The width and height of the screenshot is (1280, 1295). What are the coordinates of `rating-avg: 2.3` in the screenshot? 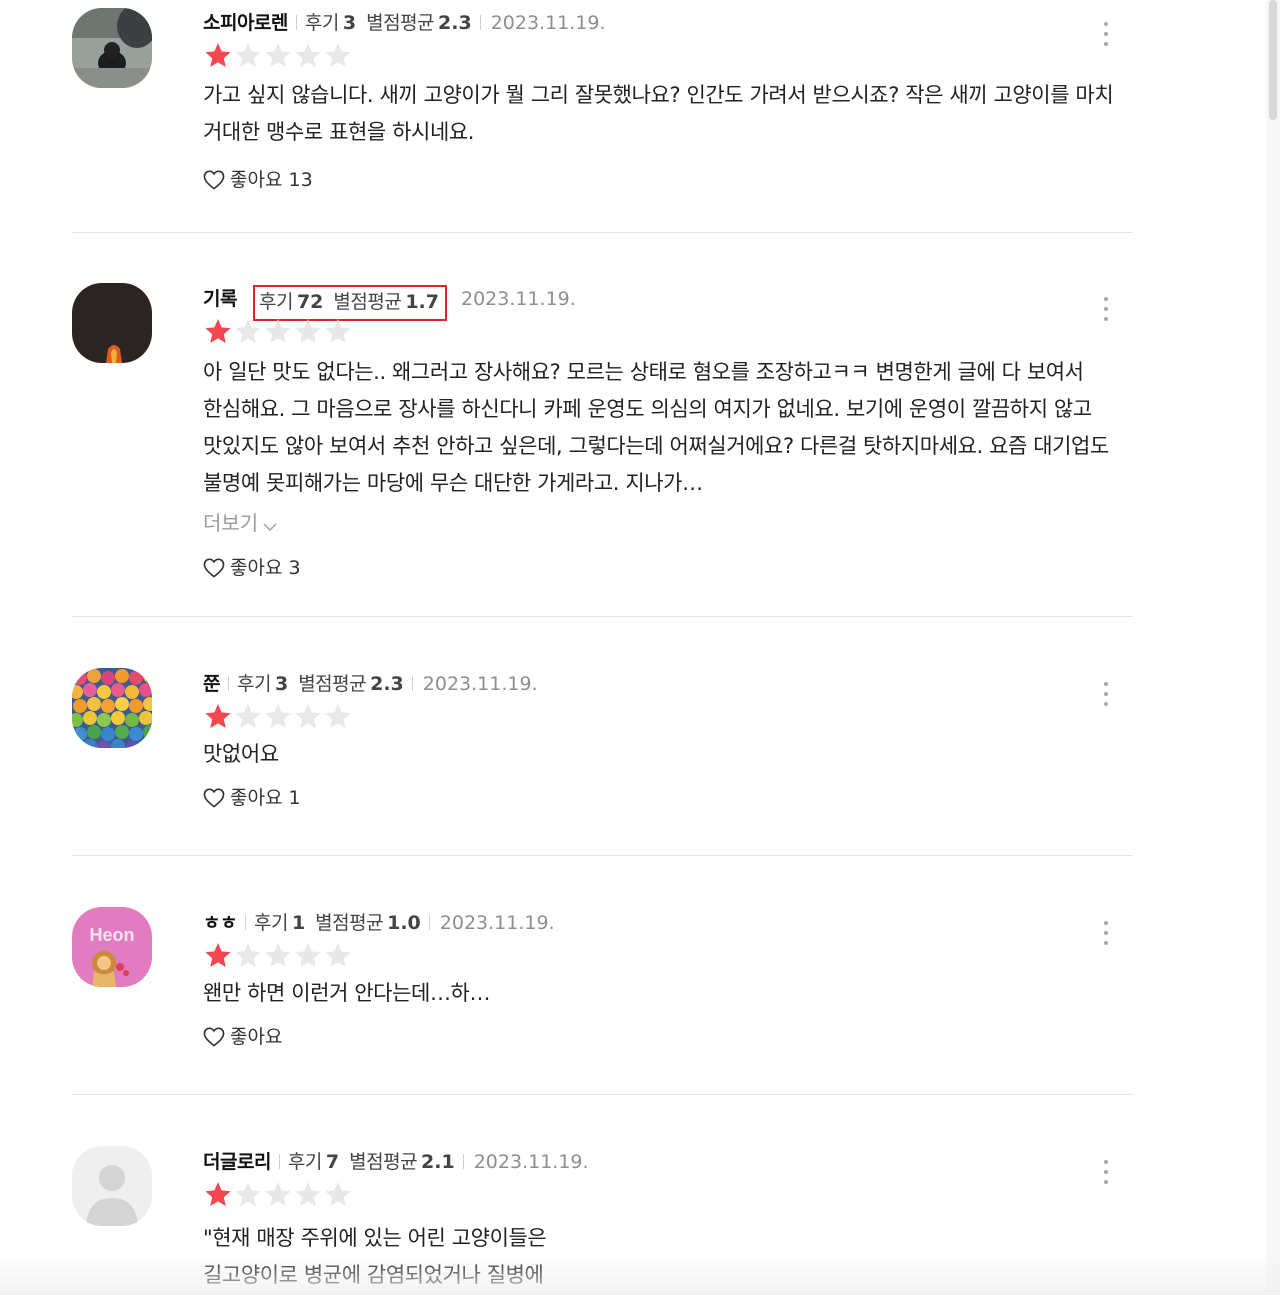 It's located at (387, 684).